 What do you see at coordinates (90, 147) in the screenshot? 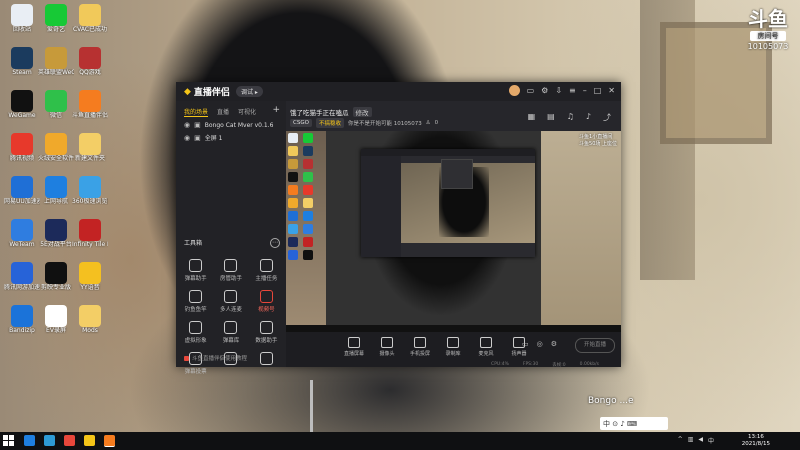
I see `desktop-icon: 新建文件夹` at bounding box center [90, 147].